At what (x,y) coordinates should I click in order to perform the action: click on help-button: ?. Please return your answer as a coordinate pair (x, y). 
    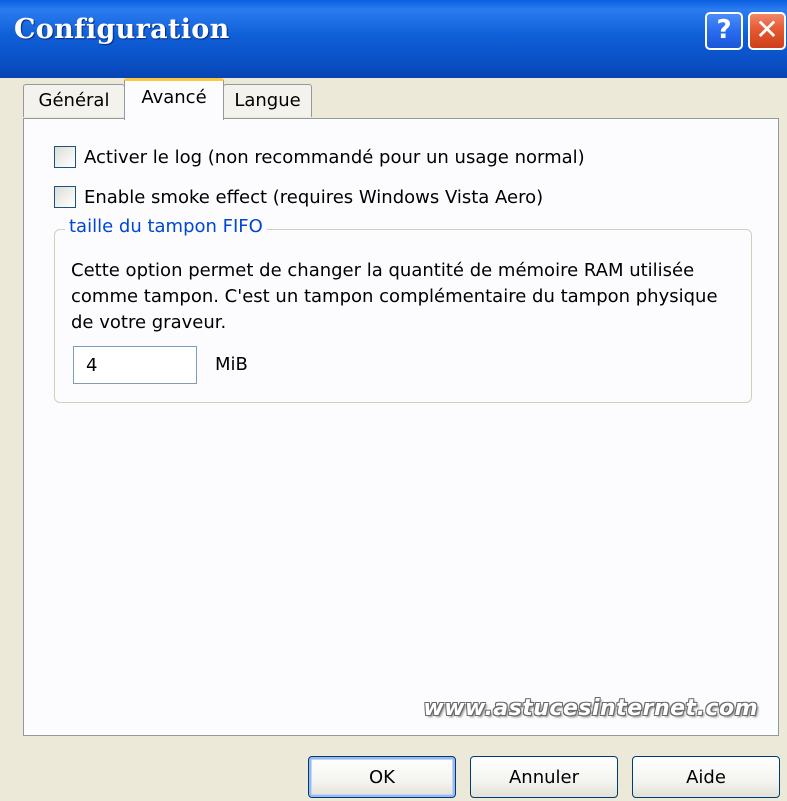
    Looking at the image, I should click on (724, 31).